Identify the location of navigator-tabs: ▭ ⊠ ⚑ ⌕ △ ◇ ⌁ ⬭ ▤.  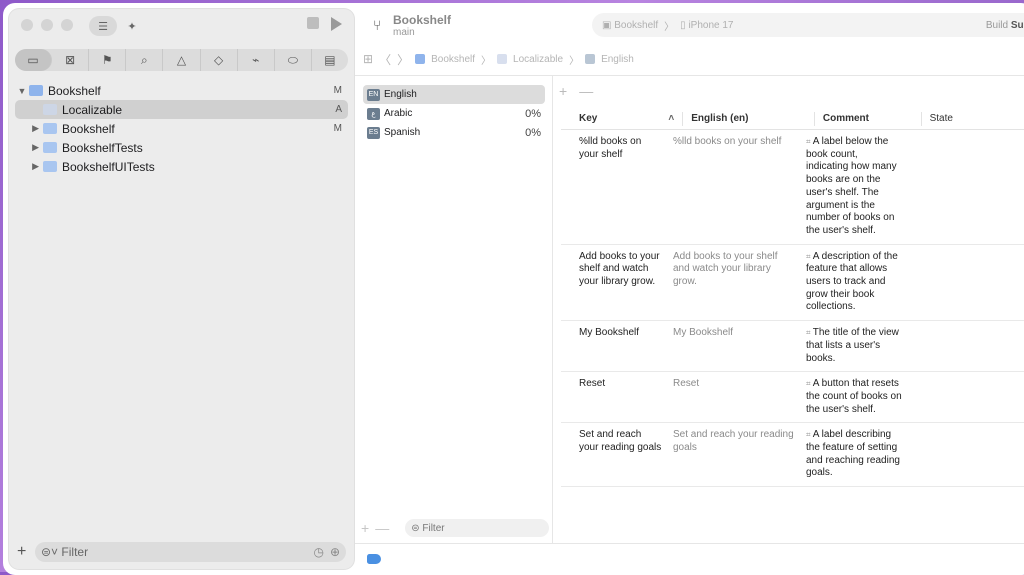
(181, 60).